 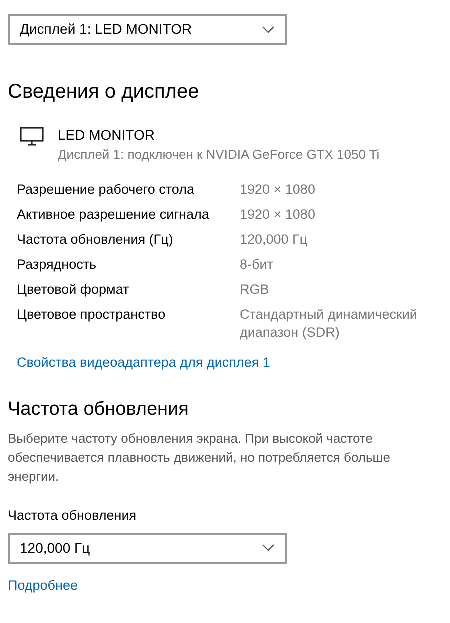 What do you see at coordinates (73, 289) in the screenshot?
I see `property-label: Цветовой формат` at bounding box center [73, 289].